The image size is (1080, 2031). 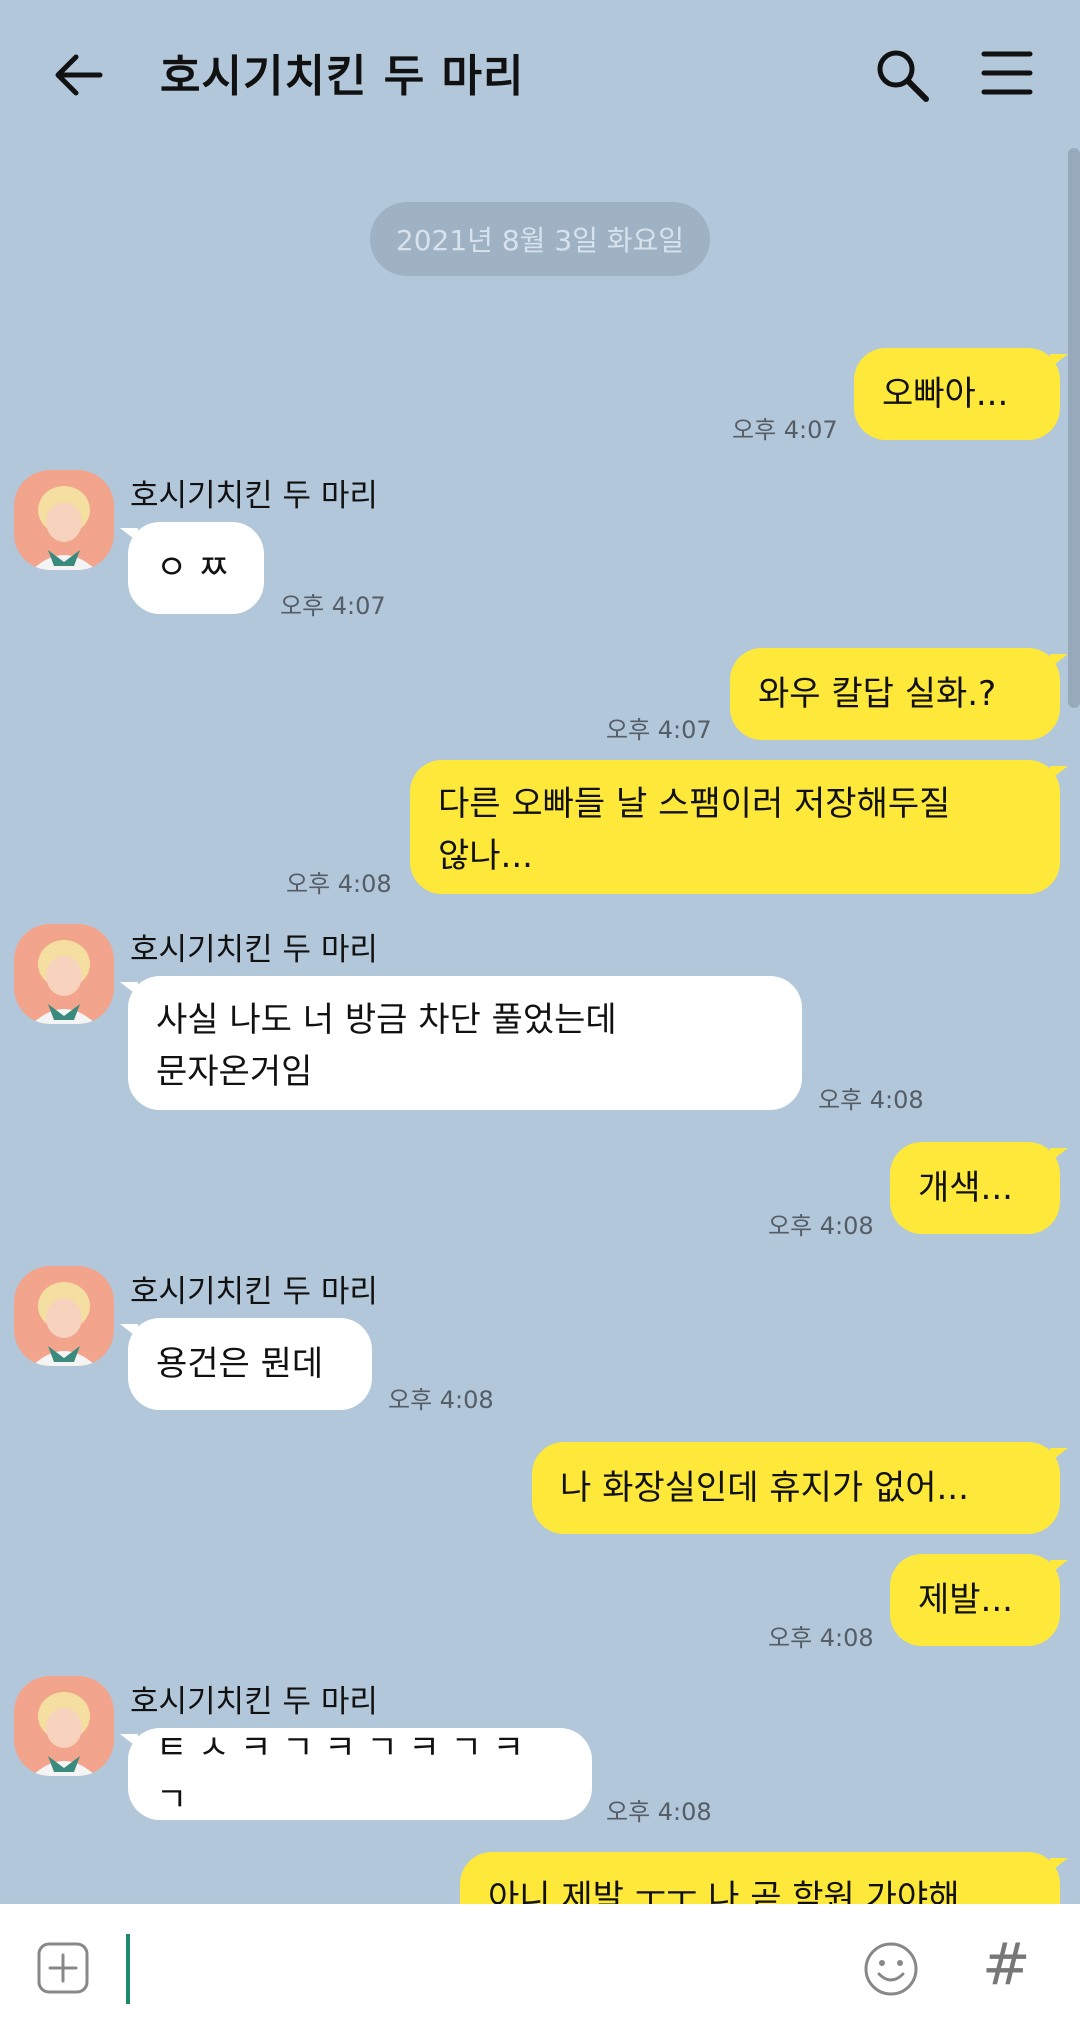 I want to click on scrollbar, so click(x=1074, y=428).